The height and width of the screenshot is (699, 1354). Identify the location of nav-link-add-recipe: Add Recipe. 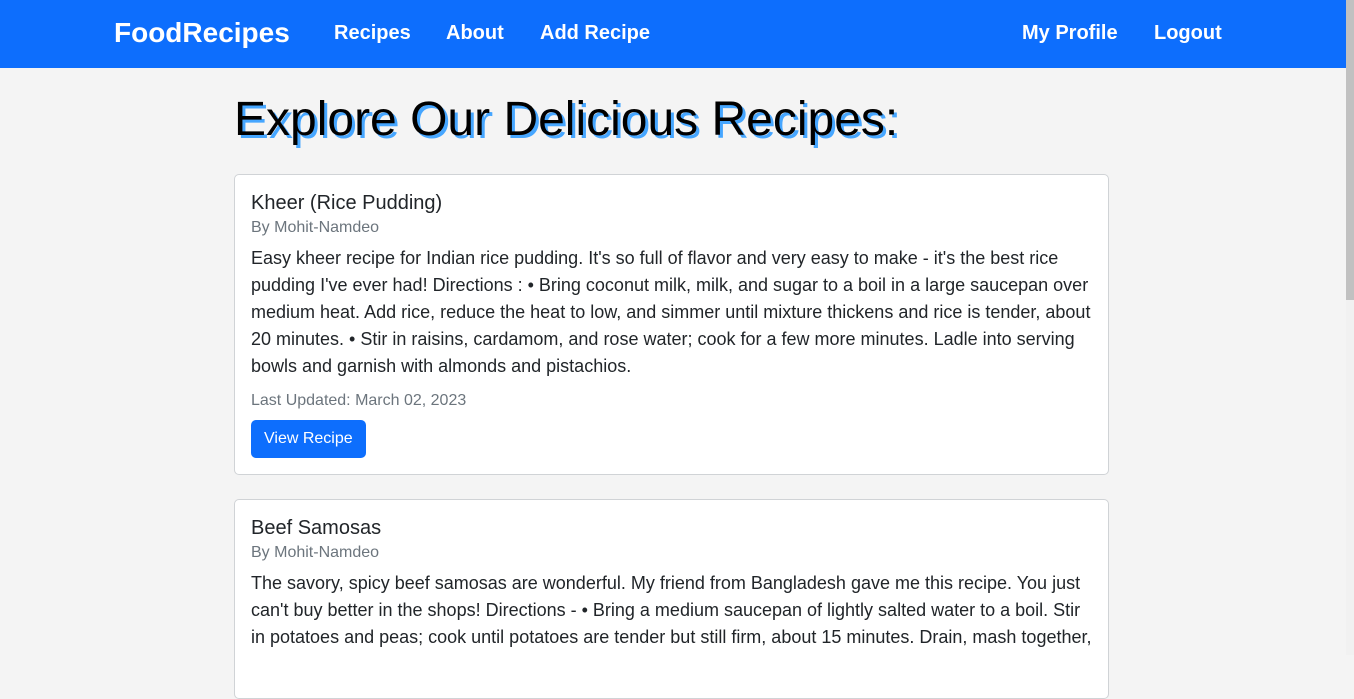
(595, 33).